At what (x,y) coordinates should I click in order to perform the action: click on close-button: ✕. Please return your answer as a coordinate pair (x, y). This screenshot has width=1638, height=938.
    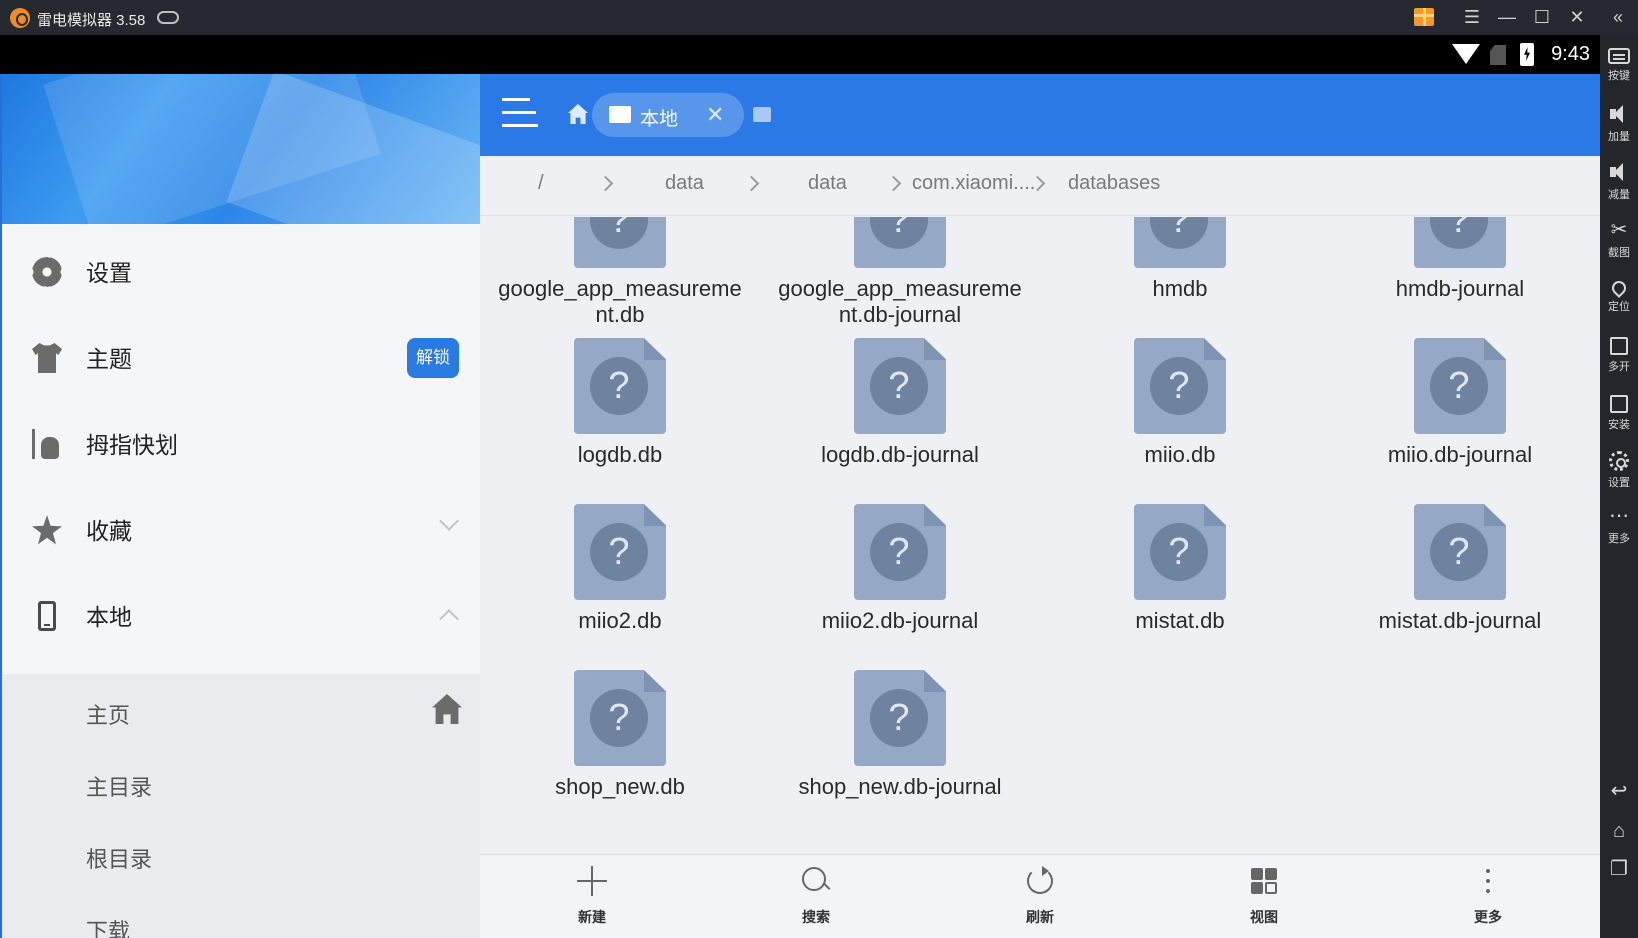
    Looking at the image, I should click on (1577, 17).